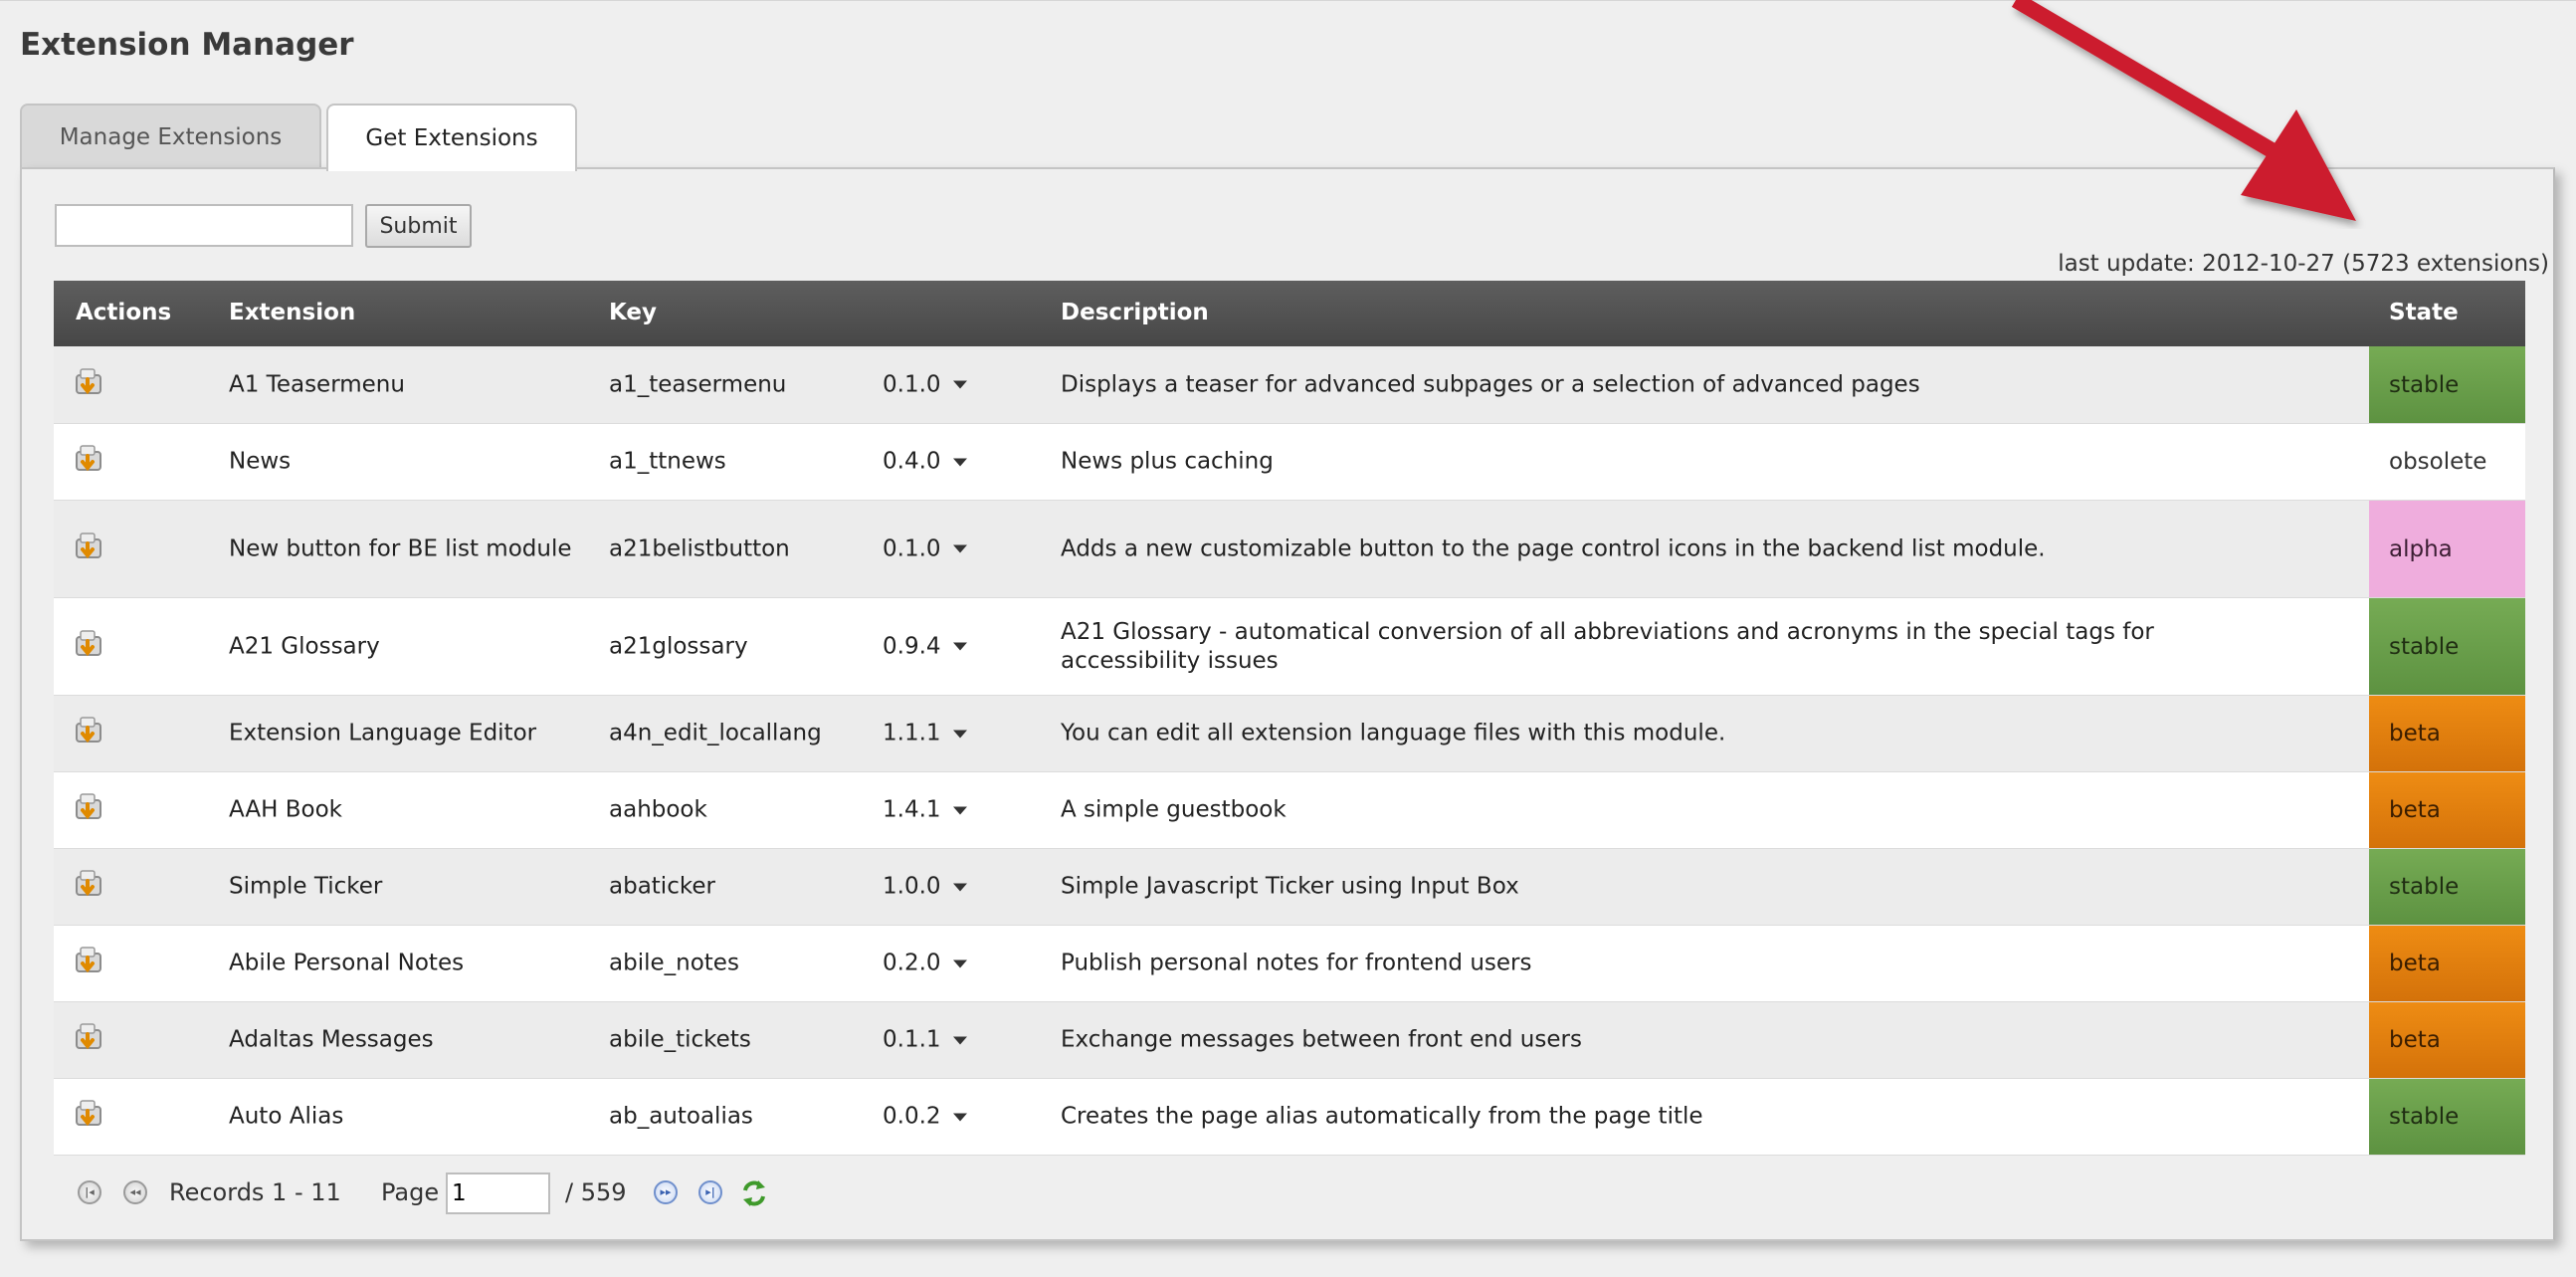 The width and height of the screenshot is (2576, 1277). Describe the element at coordinates (2183, 111) in the screenshot. I see `annotation-arrow-icon` at that location.